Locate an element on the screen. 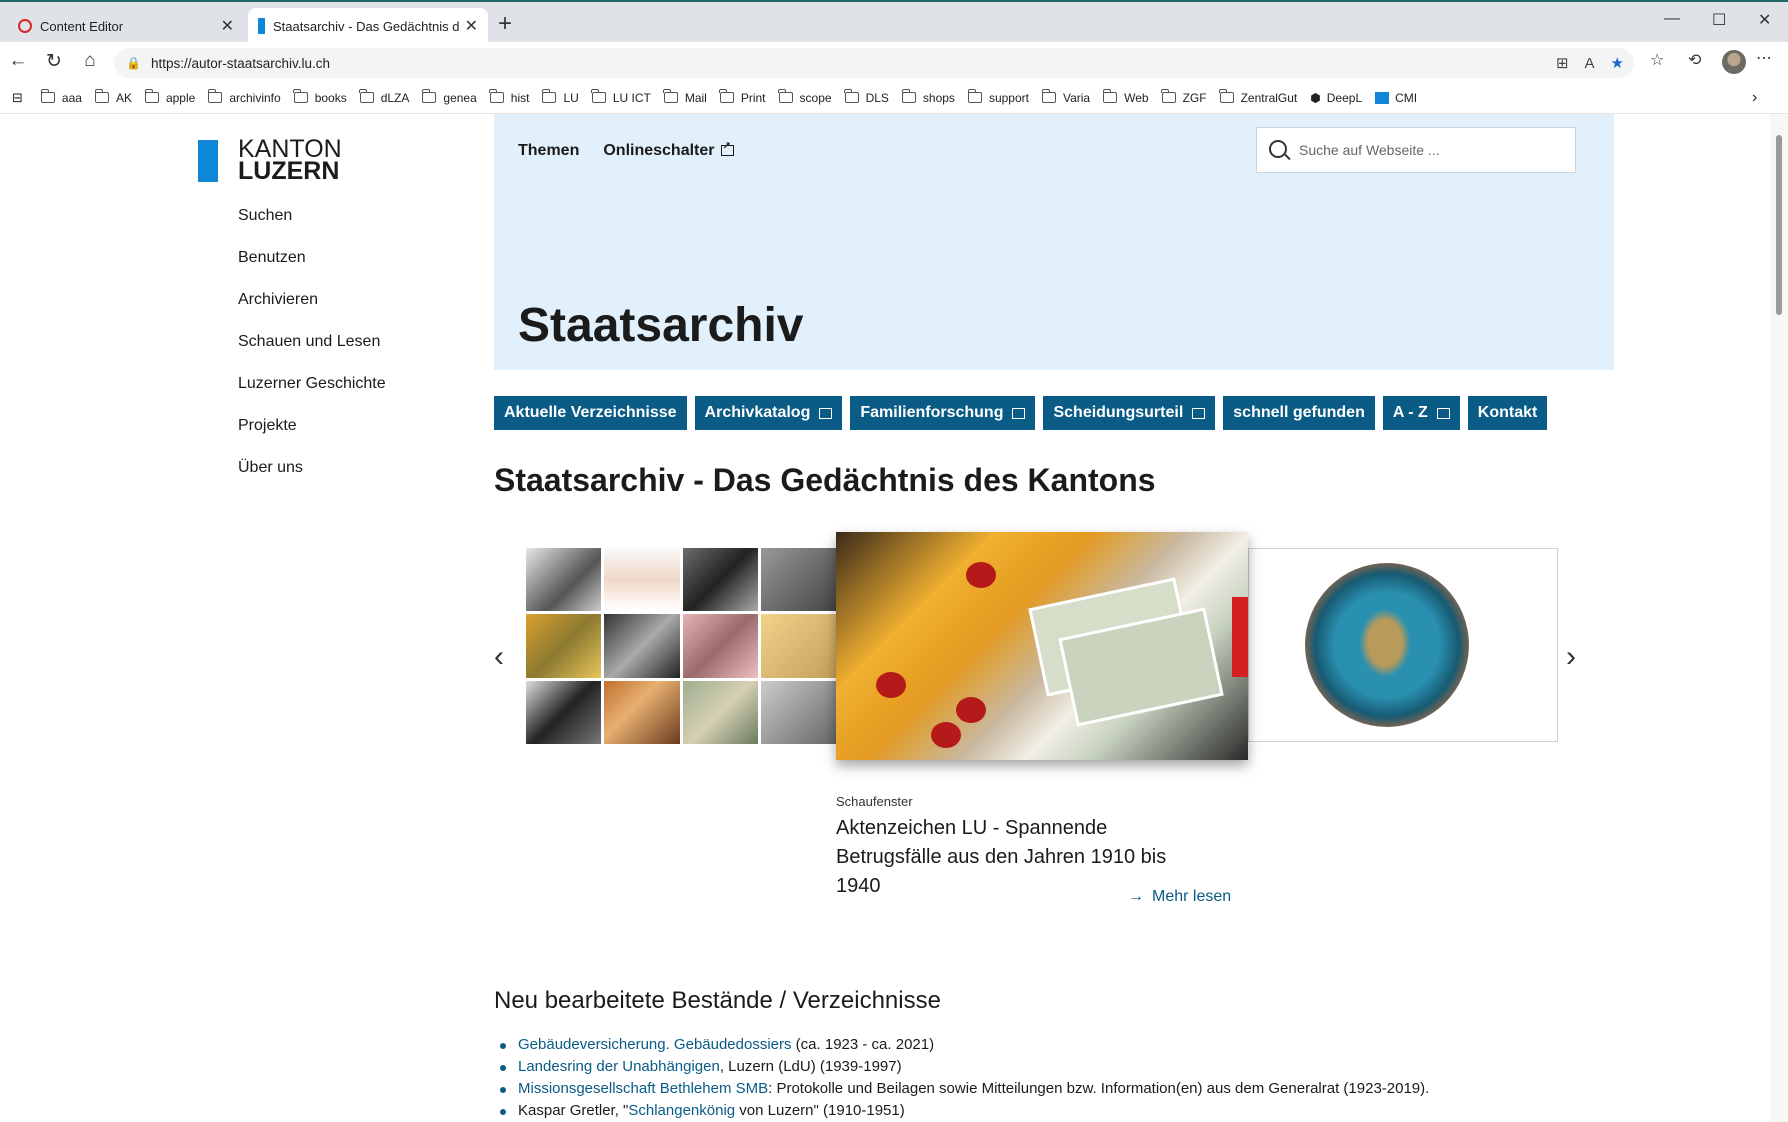  quicklink-label: Familienforschung is located at coordinates (932, 412).